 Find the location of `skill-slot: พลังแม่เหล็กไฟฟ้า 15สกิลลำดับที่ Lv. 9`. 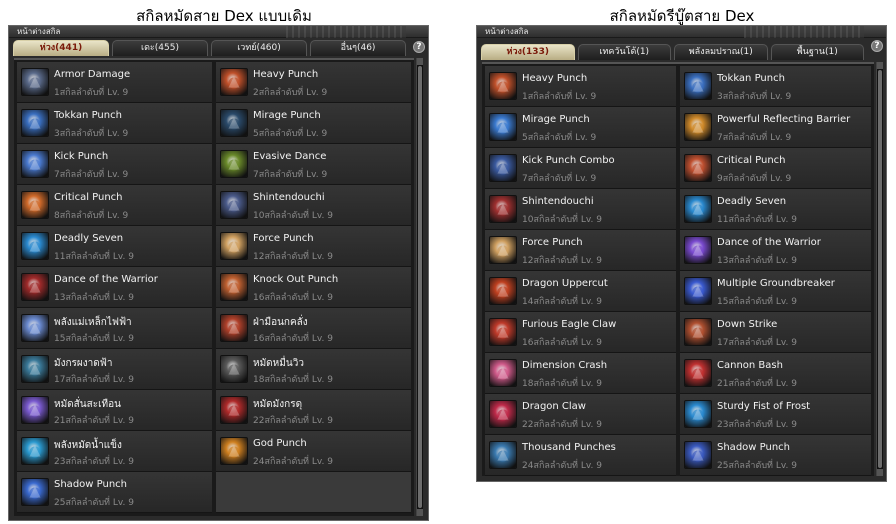

skill-slot: พลังแม่เหล็กไฟฟ้า 15สกิลลำดับที่ Lv. 9 is located at coordinates (114, 328).